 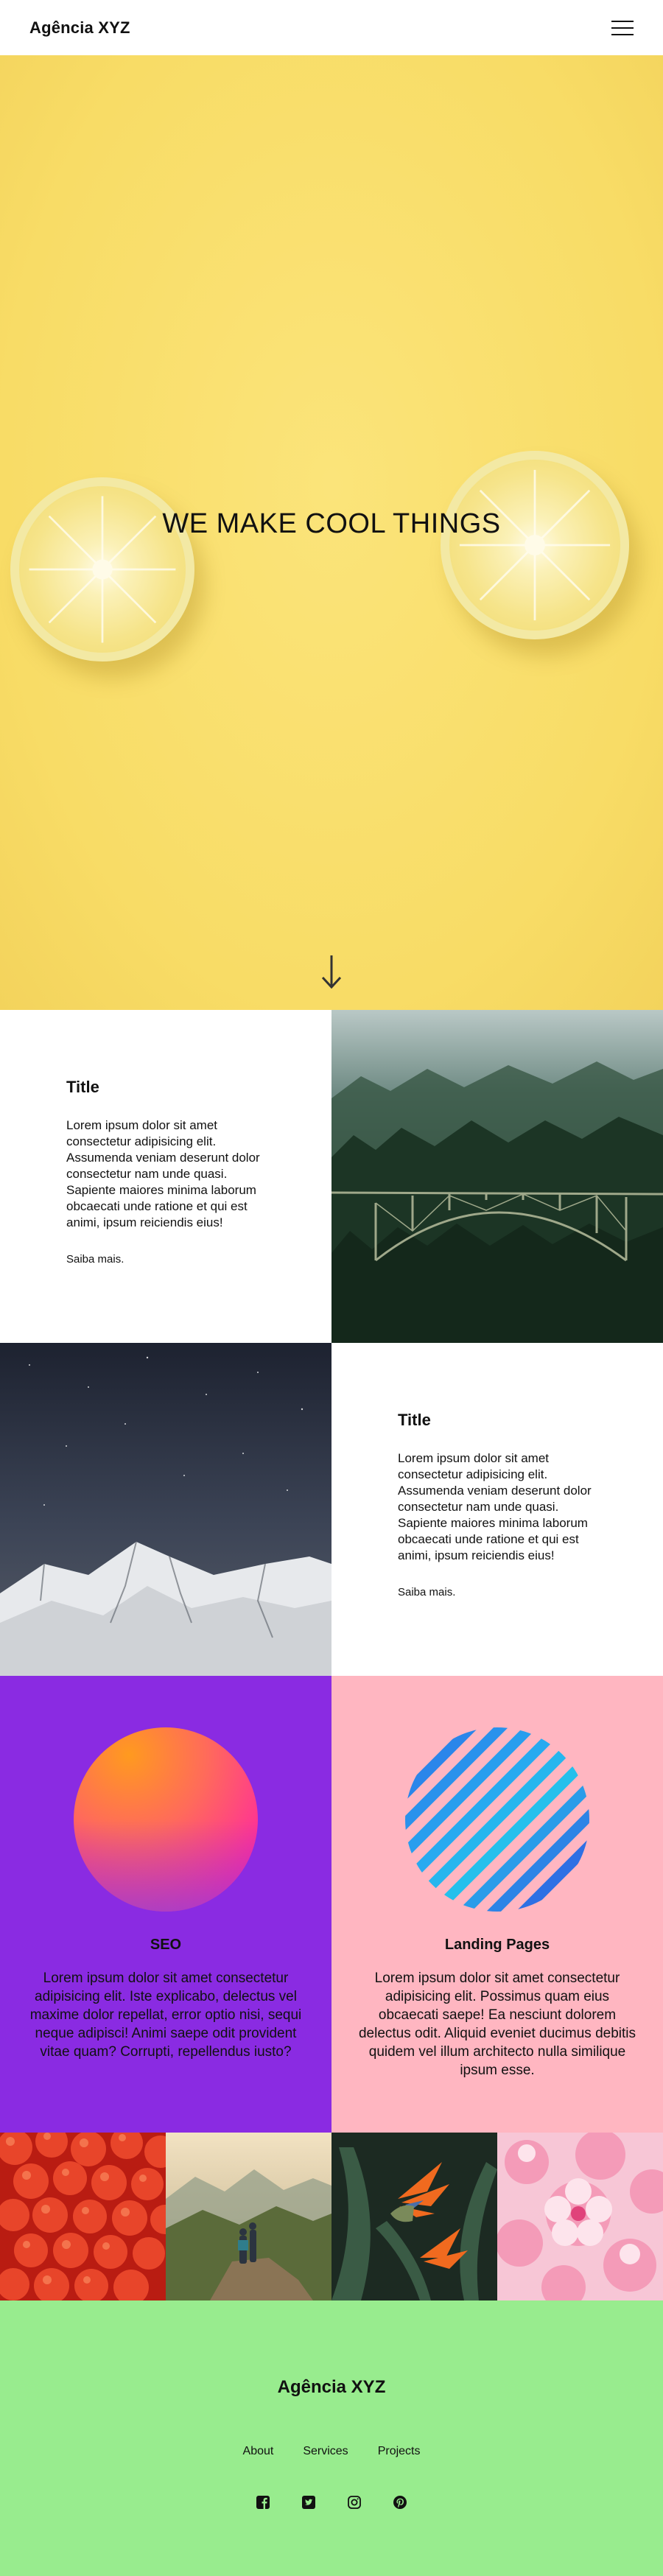 I want to click on hamburger-menu-icon, so click(x=622, y=28).